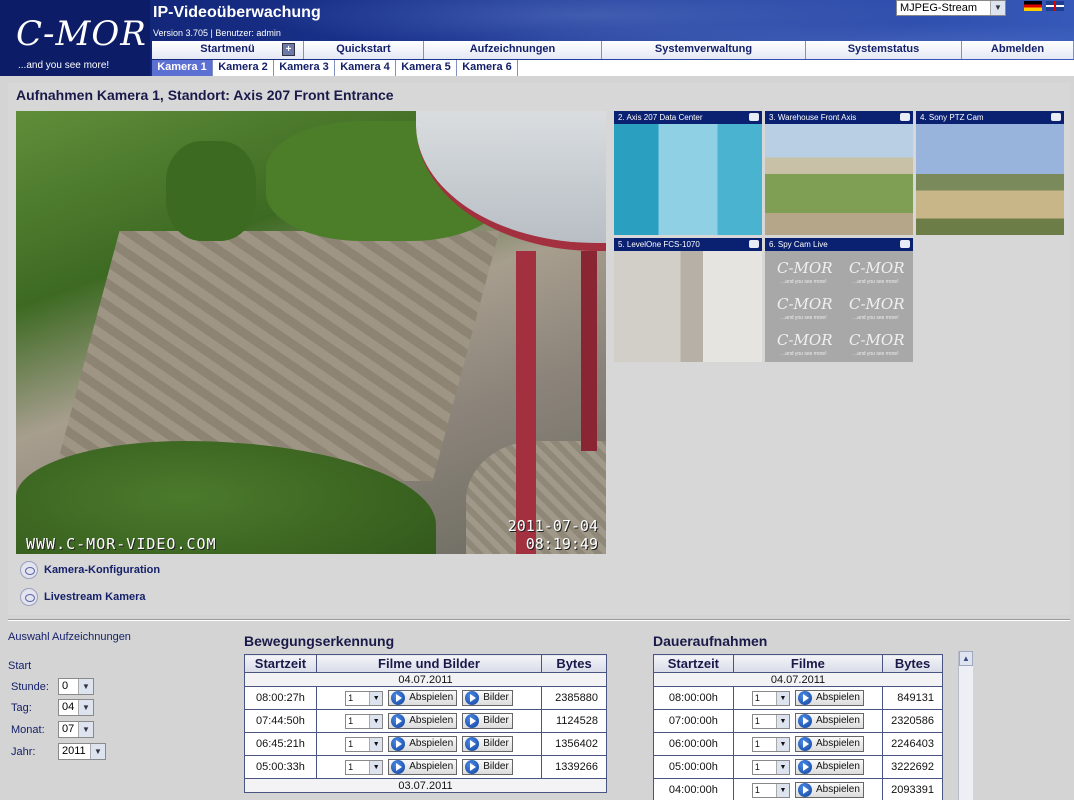 The height and width of the screenshot is (800, 1074). I want to click on menu-logout: Abmelden, so click(1018, 50).